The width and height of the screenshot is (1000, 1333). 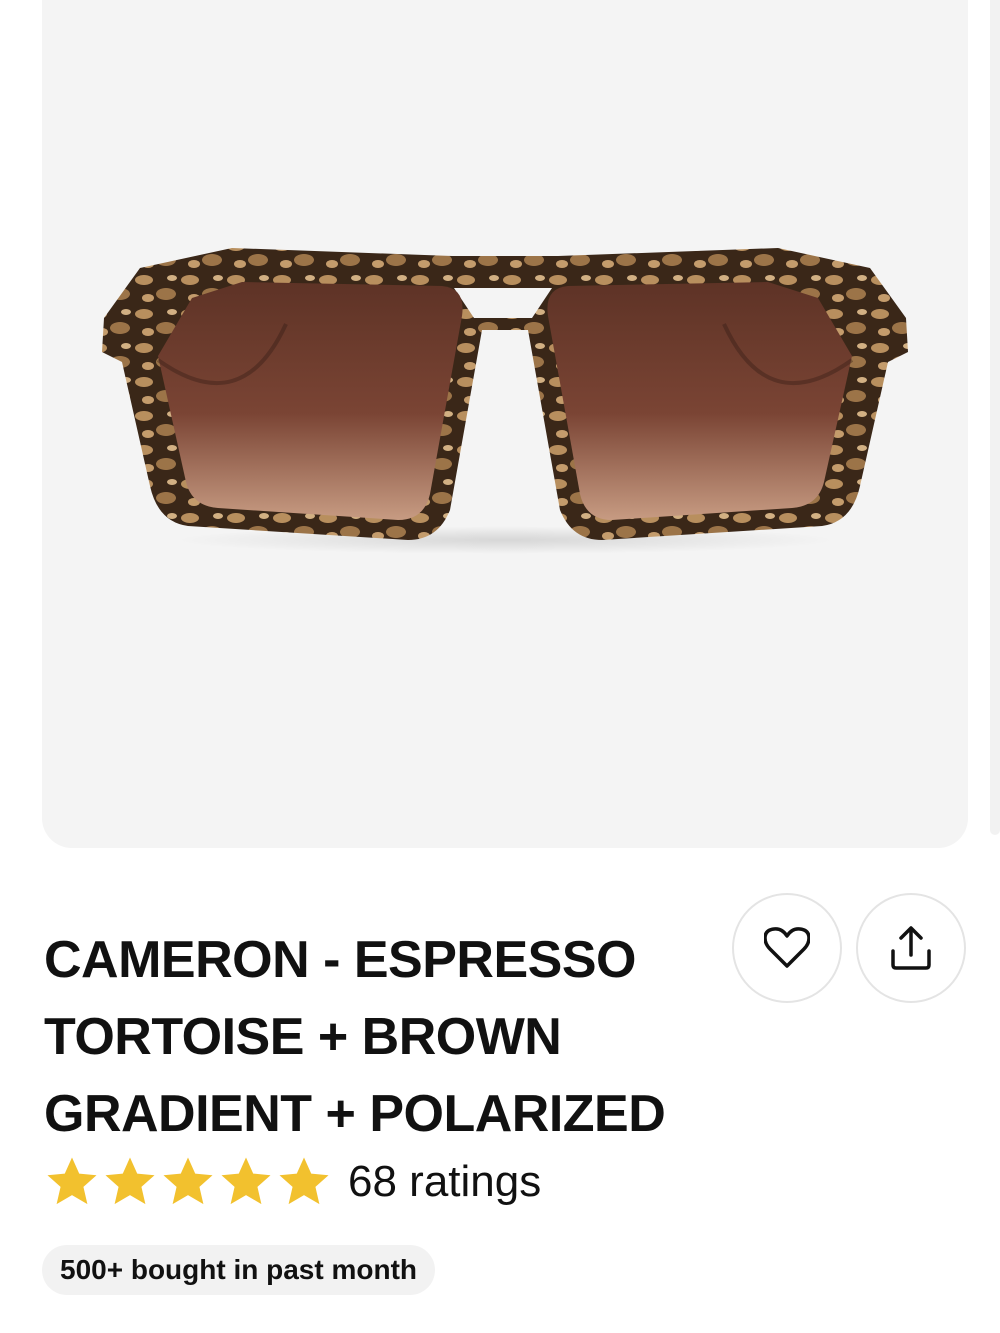 I want to click on rating-summary: 68 ratings, so click(x=292, y=1182).